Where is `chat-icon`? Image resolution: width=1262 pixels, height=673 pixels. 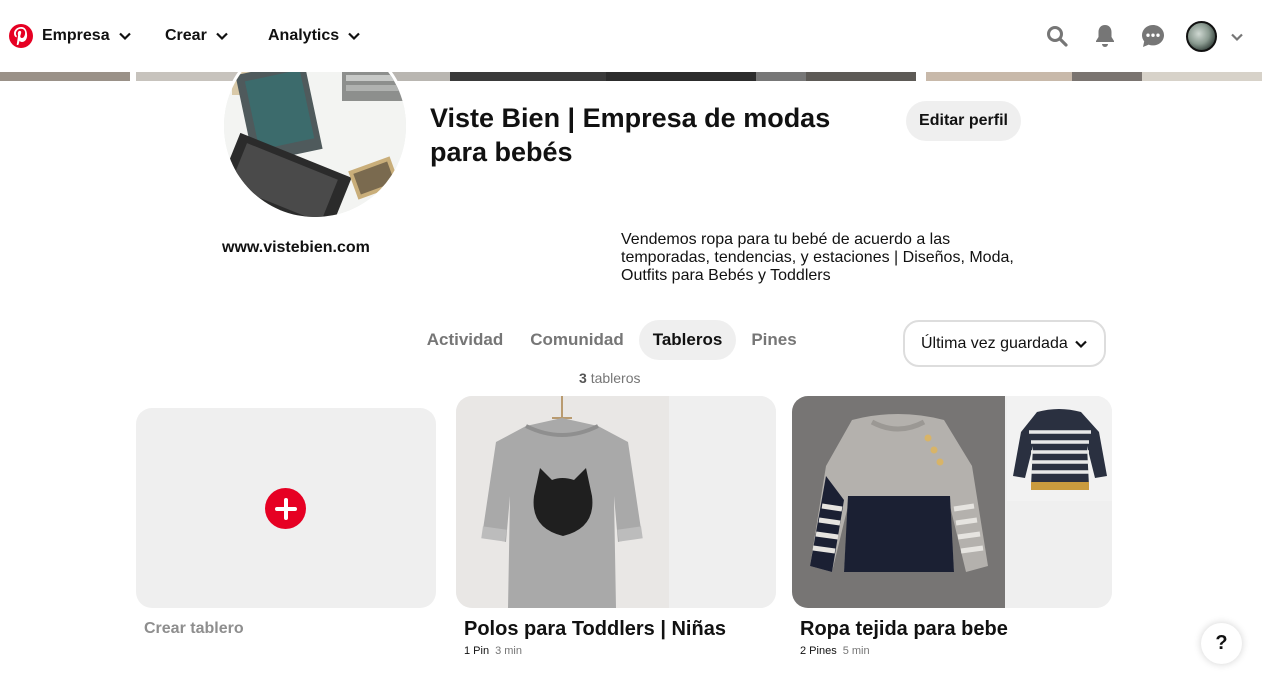 chat-icon is located at coordinates (1153, 36).